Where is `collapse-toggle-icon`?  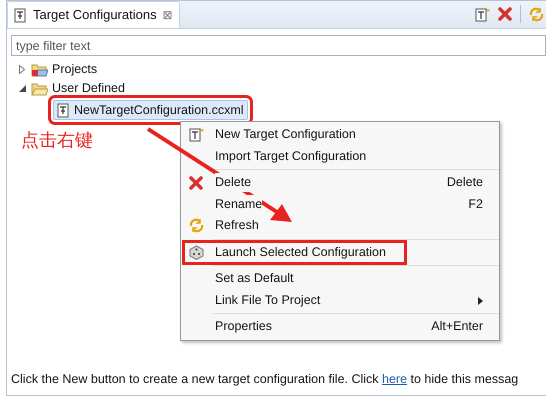 collapse-toggle-icon is located at coordinates (22, 88).